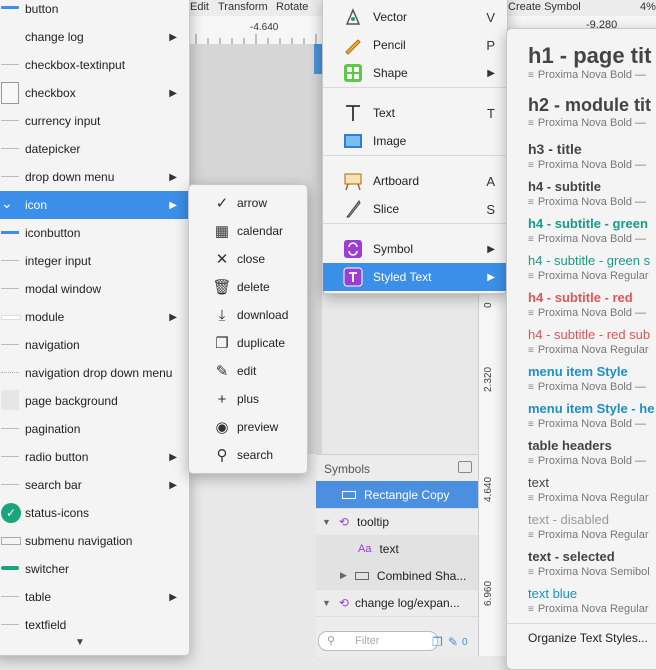 This screenshot has height=670, width=656. What do you see at coordinates (397, 549) in the screenshot?
I see `symbol-row: Aa text` at bounding box center [397, 549].